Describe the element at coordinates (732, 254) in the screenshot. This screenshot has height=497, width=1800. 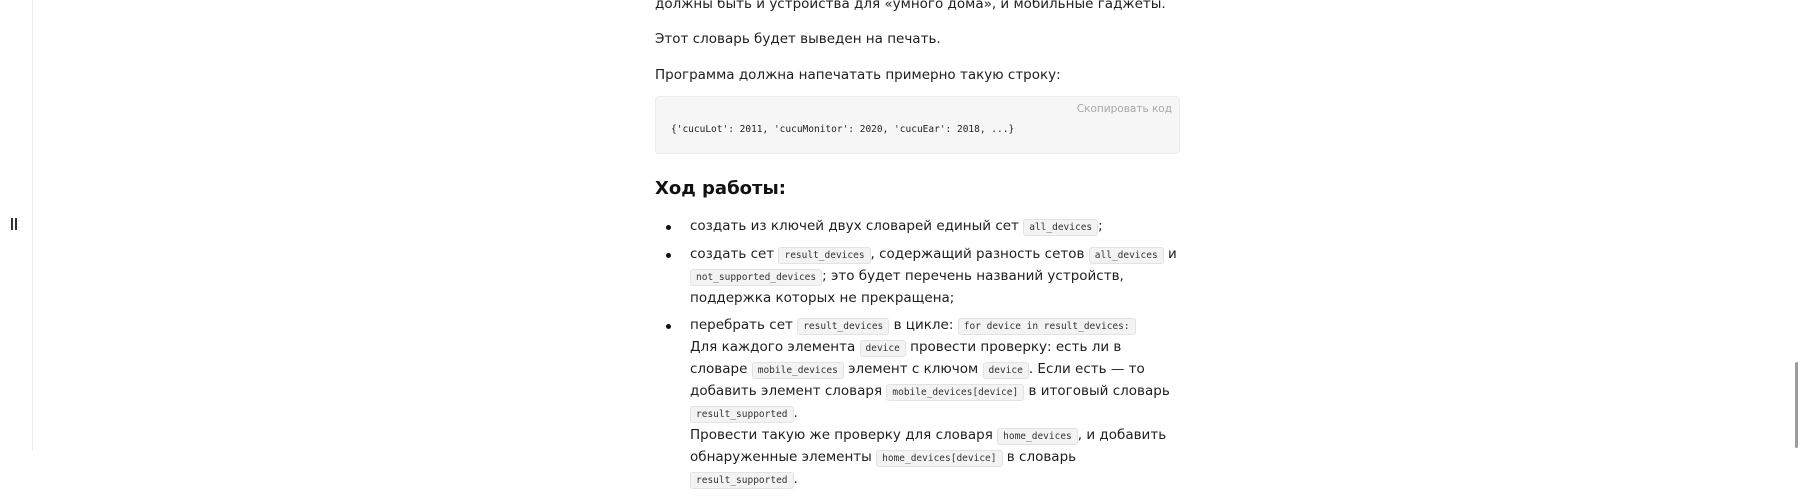
I see `step-text: создать сет` at that location.